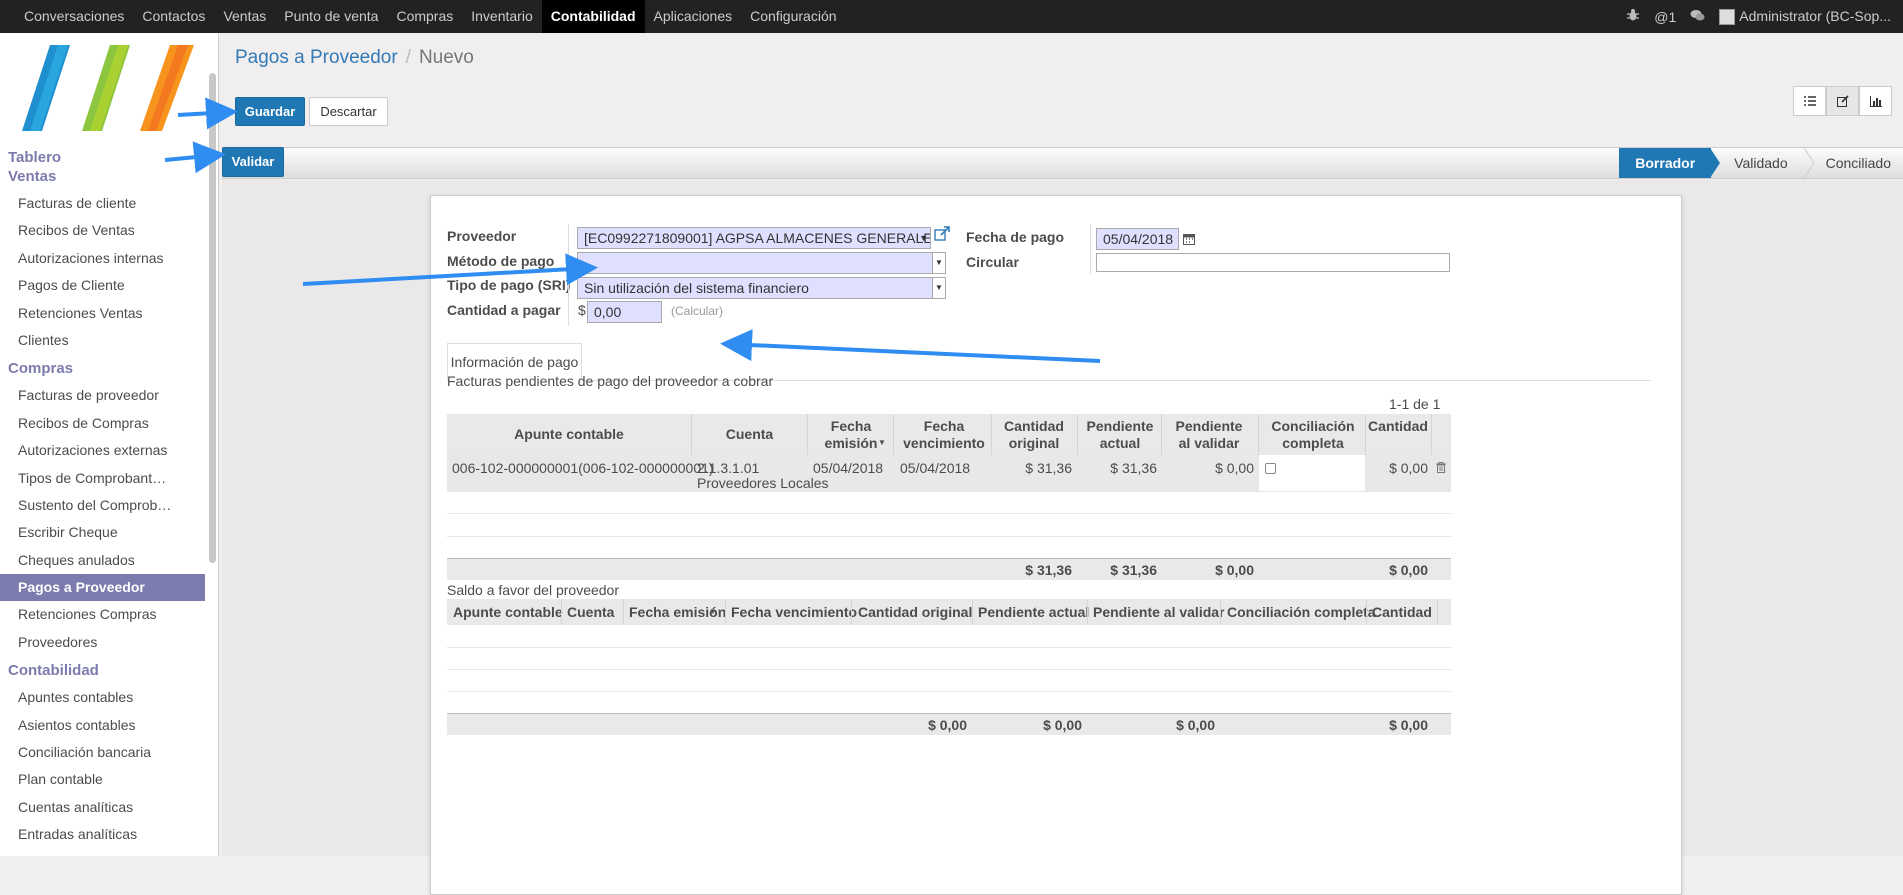 The image size is (1903, 895). What do you see at coordinates (1270, 468) in the screenshot?
I see `conciliacion-checkbox` at bounding box center [1270, 468].